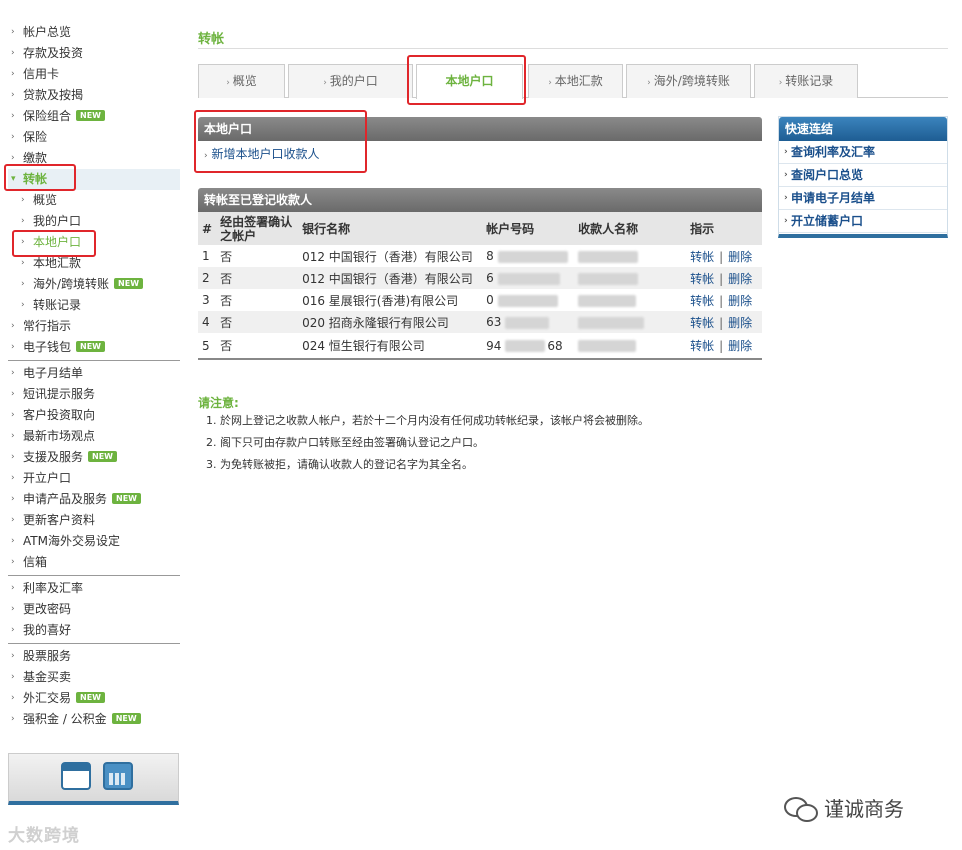  What do you see at coordinates (863, 129) in the screenshot?
I see `quick-links-header: 快速连结` at bounding box center [863, 129].